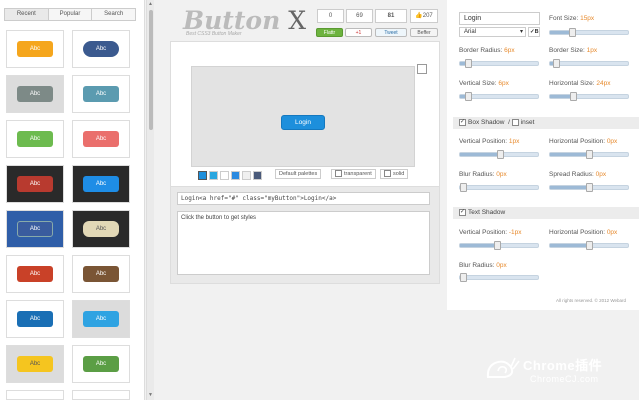 The width and height of the screenshot is (639, 400). What do you see at coordinates (483, 174) in the screenshot?
I see `box-shadow-blur-label: Blur Radius: 0px` at bounding box center [483, 174].